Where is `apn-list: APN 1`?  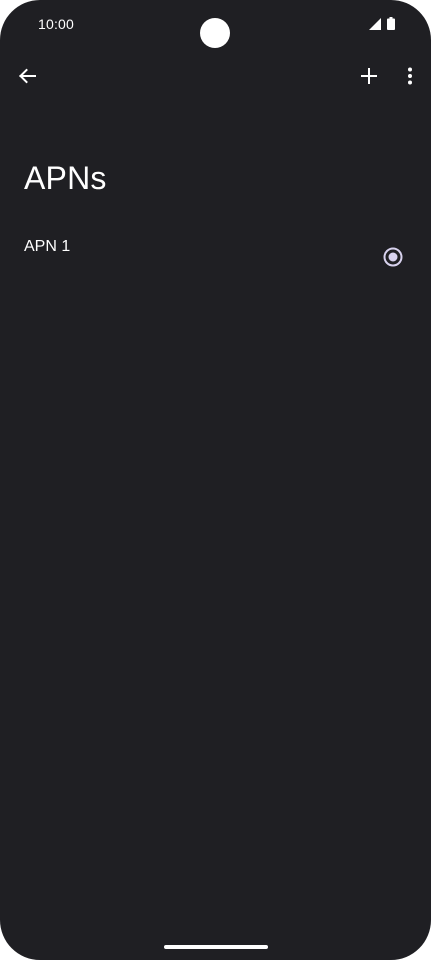 apn-list: APN 1 is located at coordinates (215, 257).